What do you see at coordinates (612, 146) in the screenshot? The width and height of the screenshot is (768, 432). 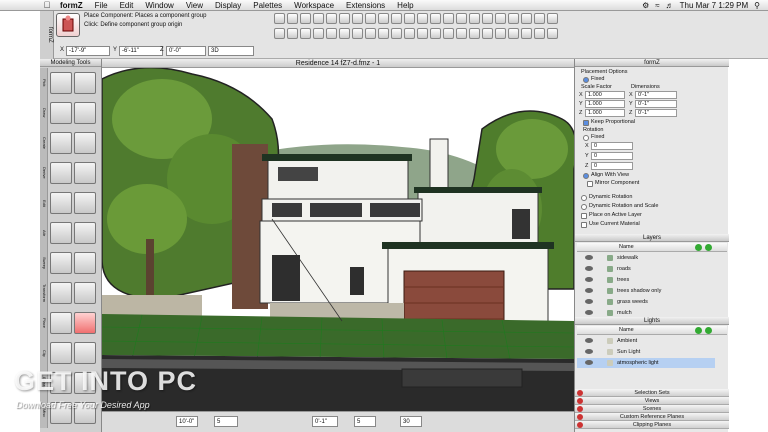 I see `rot-x-field: 0` at bounding box center [612, 146].